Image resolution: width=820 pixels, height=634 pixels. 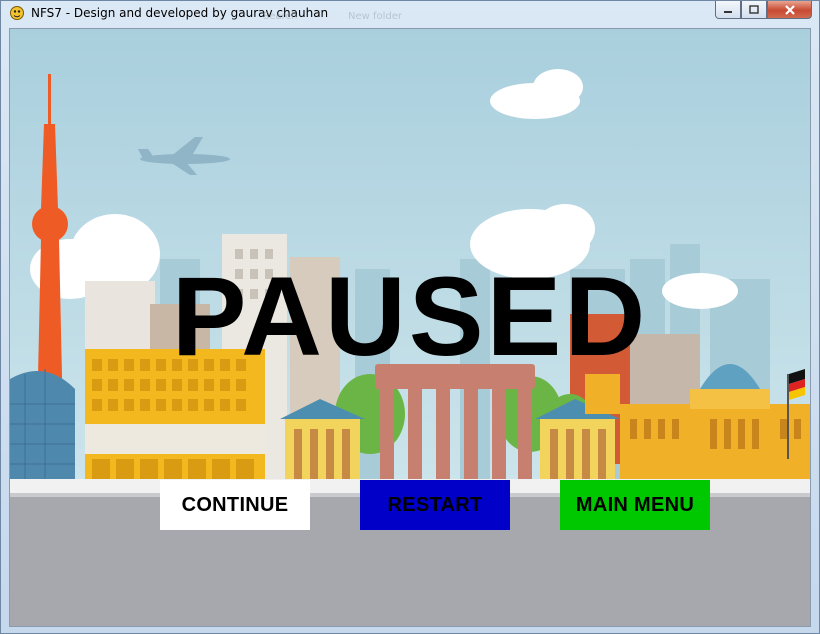 What do you see at coordinates (235, 505) in the screenshot?
I see `continue-button: CONTINUE` at bounding box center [235, 505].